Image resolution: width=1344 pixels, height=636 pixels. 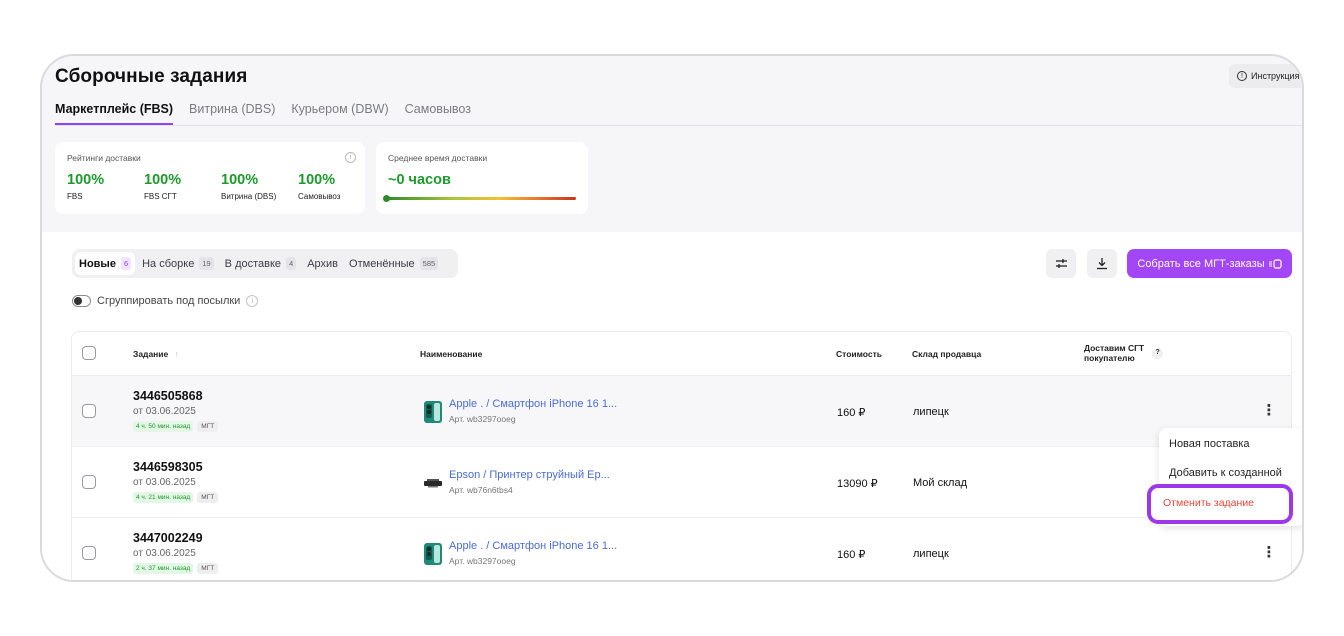 I want to click on delivery-time-scale, so click(x=481, y=198).